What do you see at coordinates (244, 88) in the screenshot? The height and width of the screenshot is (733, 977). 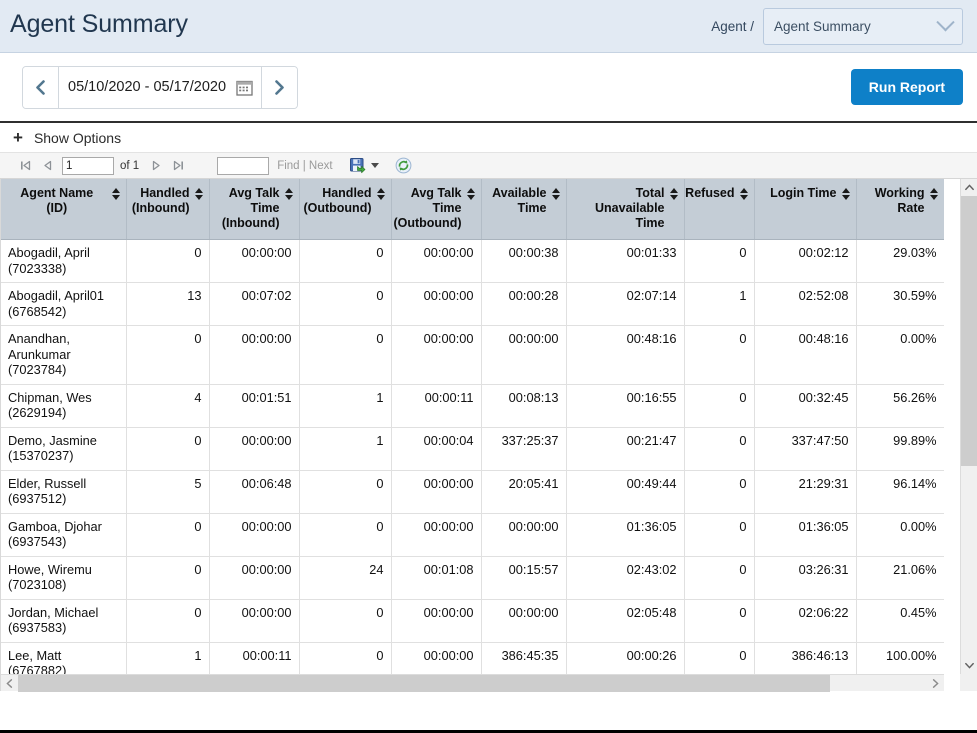 I see `calendar-icon` at bounding box center [244, 88].